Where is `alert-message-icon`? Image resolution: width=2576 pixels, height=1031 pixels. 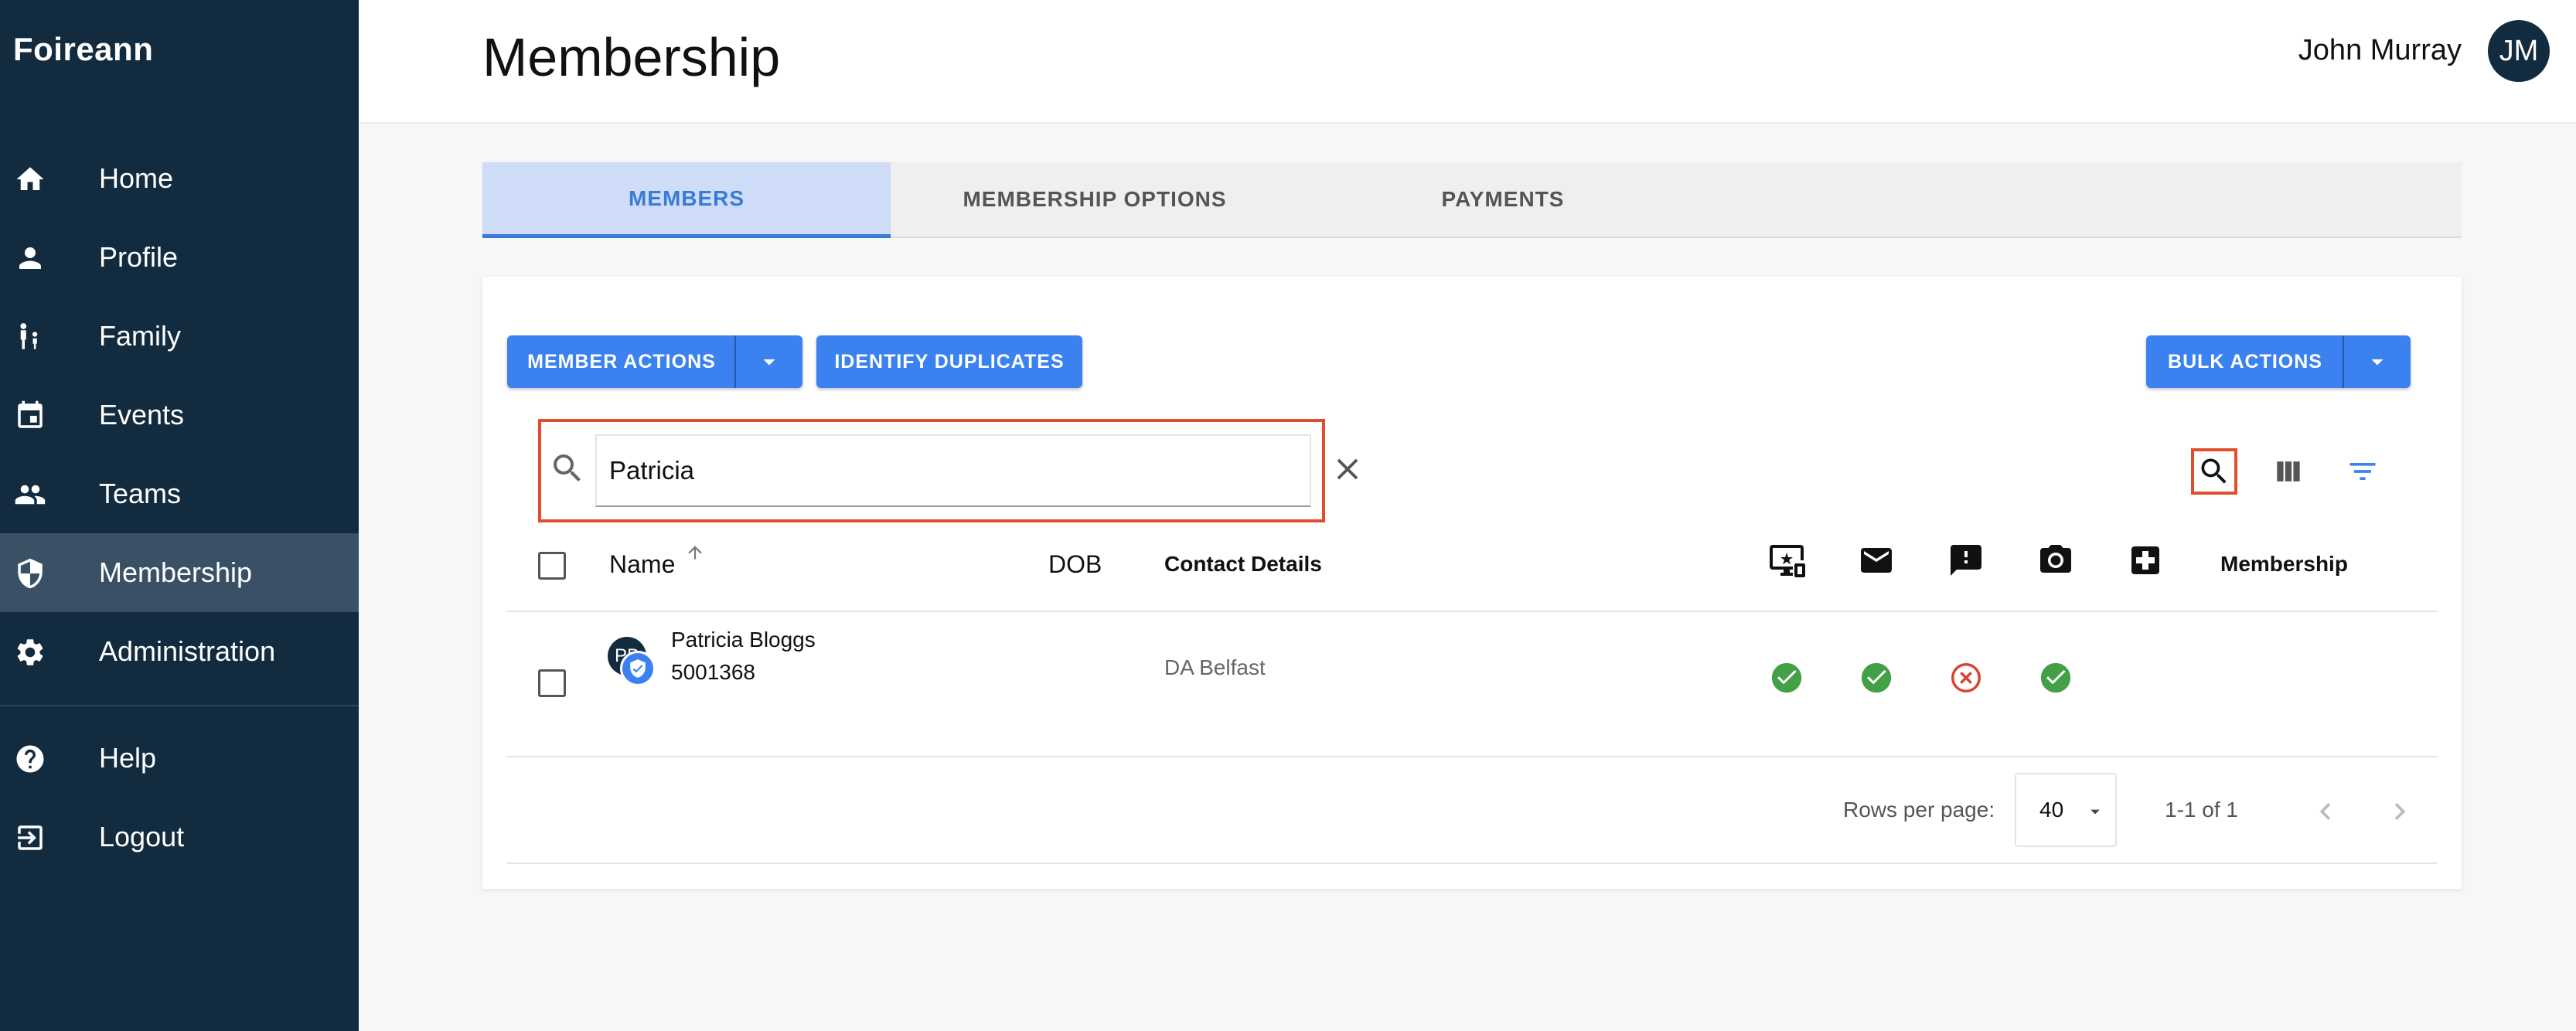
alert-message-icon is located at coordinates (1966, 560).